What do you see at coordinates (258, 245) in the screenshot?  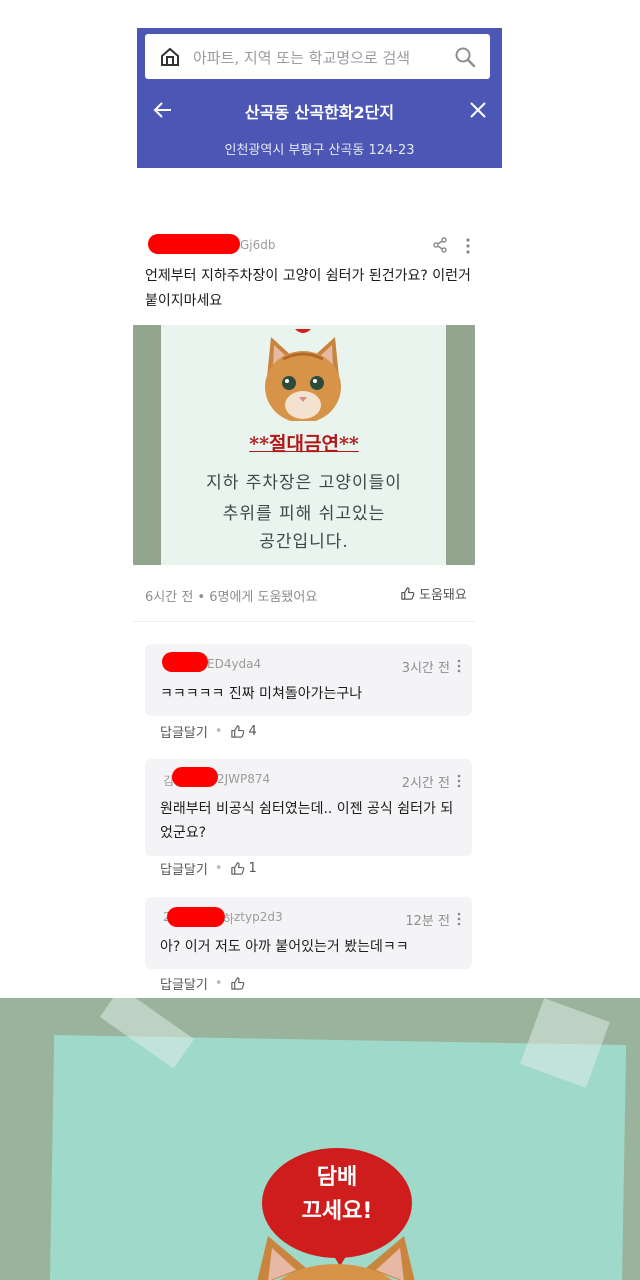 I see `post-username: Gj6db` at bounding box center [258, 245].